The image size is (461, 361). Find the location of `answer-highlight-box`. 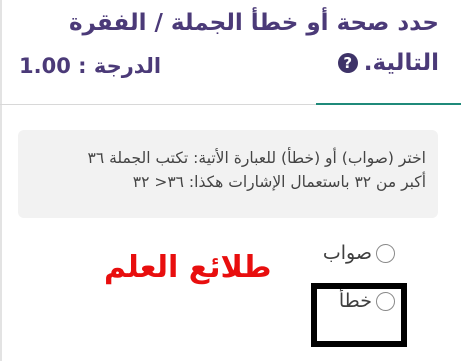

answer-highlight-box is located at coordinates (359, 315).